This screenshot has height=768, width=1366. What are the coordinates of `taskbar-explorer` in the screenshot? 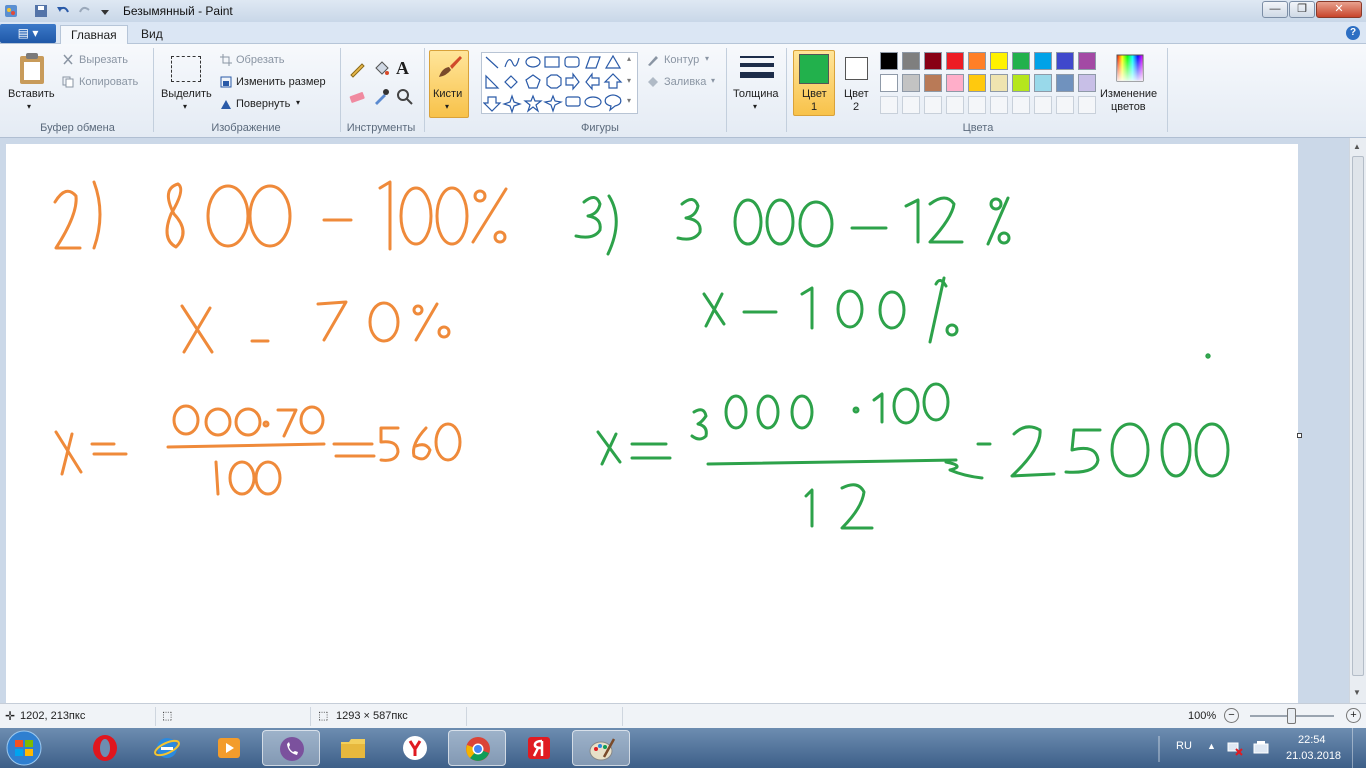 It's located at (353, 748).